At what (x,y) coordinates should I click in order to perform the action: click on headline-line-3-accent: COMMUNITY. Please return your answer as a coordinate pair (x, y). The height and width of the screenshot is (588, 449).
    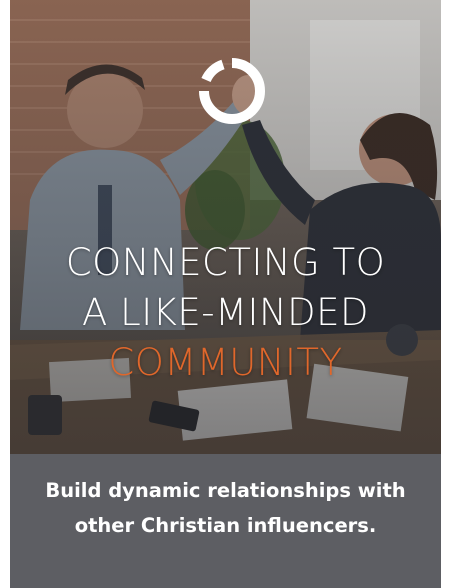
    Looking at the image, I should click on (225, 362).